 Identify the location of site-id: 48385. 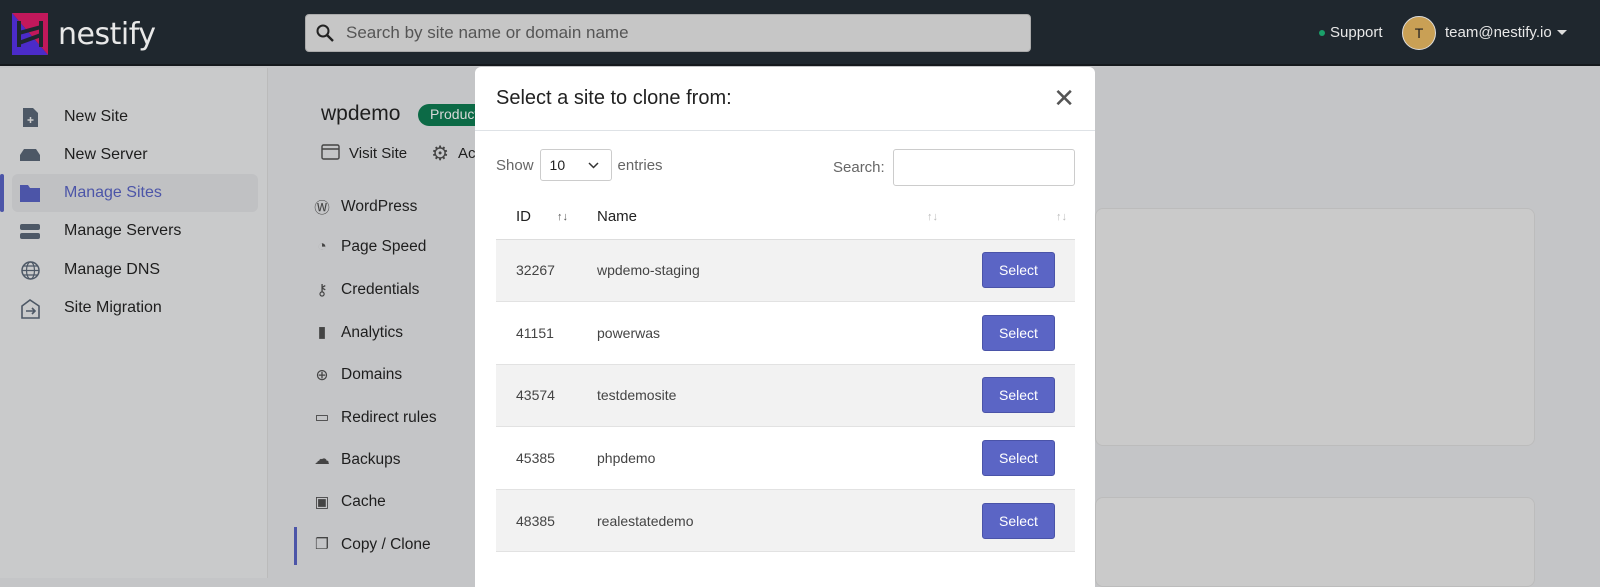
(536, 521).